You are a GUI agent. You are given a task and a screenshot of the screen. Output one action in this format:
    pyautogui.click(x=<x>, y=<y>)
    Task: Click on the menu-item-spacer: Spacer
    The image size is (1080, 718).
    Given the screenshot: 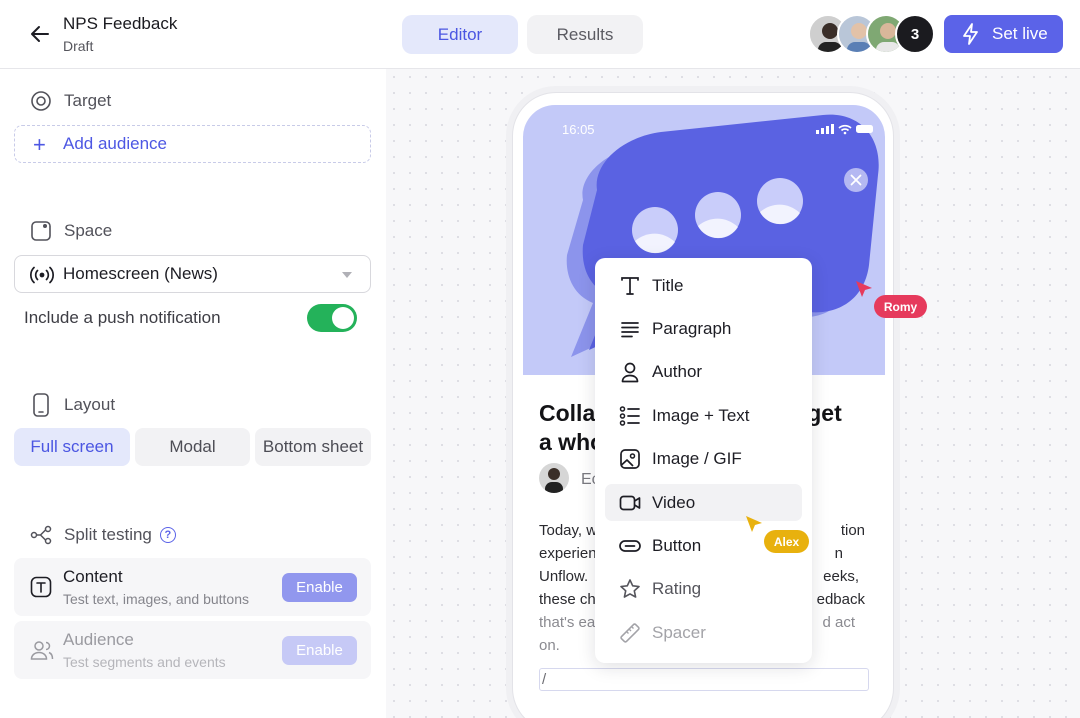 What is the action you would take?
    pyautogui.click(x=703, y=632)
    